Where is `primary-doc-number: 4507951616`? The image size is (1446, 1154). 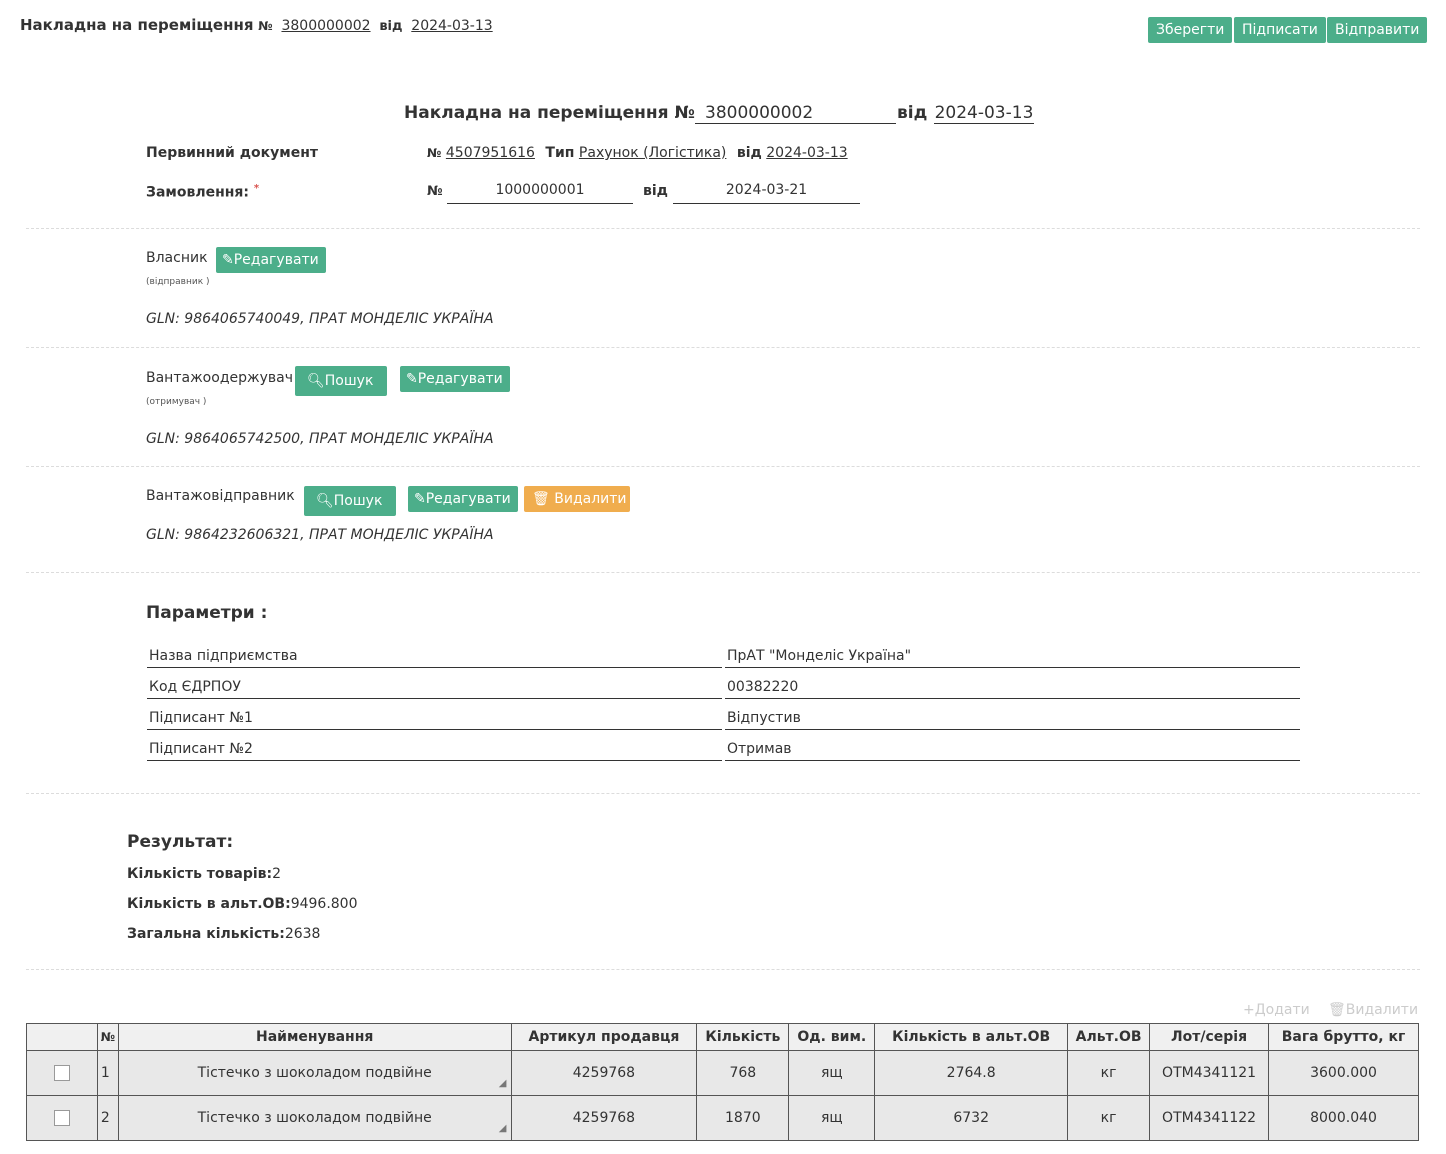 primary-doc-number: 4507951616 is located at coordinates (490, 153).